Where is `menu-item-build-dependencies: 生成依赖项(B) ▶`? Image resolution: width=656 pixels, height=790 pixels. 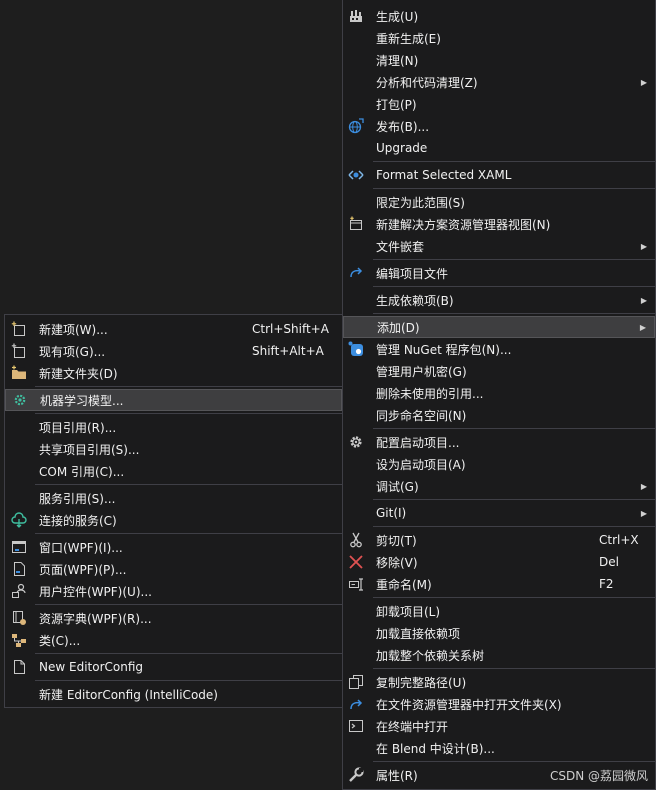
menu-item-build-dependencies: 生成依赖项(B) ▶ is located at coordinates (499, 300).